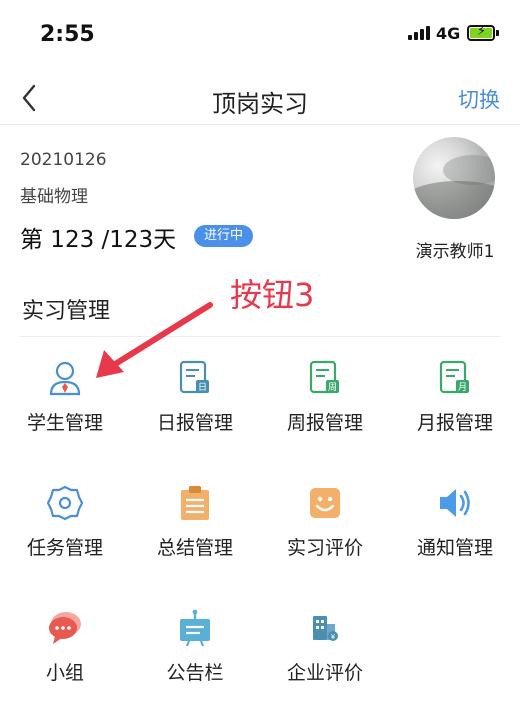 The height and width of the screenshot is (724, 520). I want to click on internship-id: 20210126, so click(63, 160).